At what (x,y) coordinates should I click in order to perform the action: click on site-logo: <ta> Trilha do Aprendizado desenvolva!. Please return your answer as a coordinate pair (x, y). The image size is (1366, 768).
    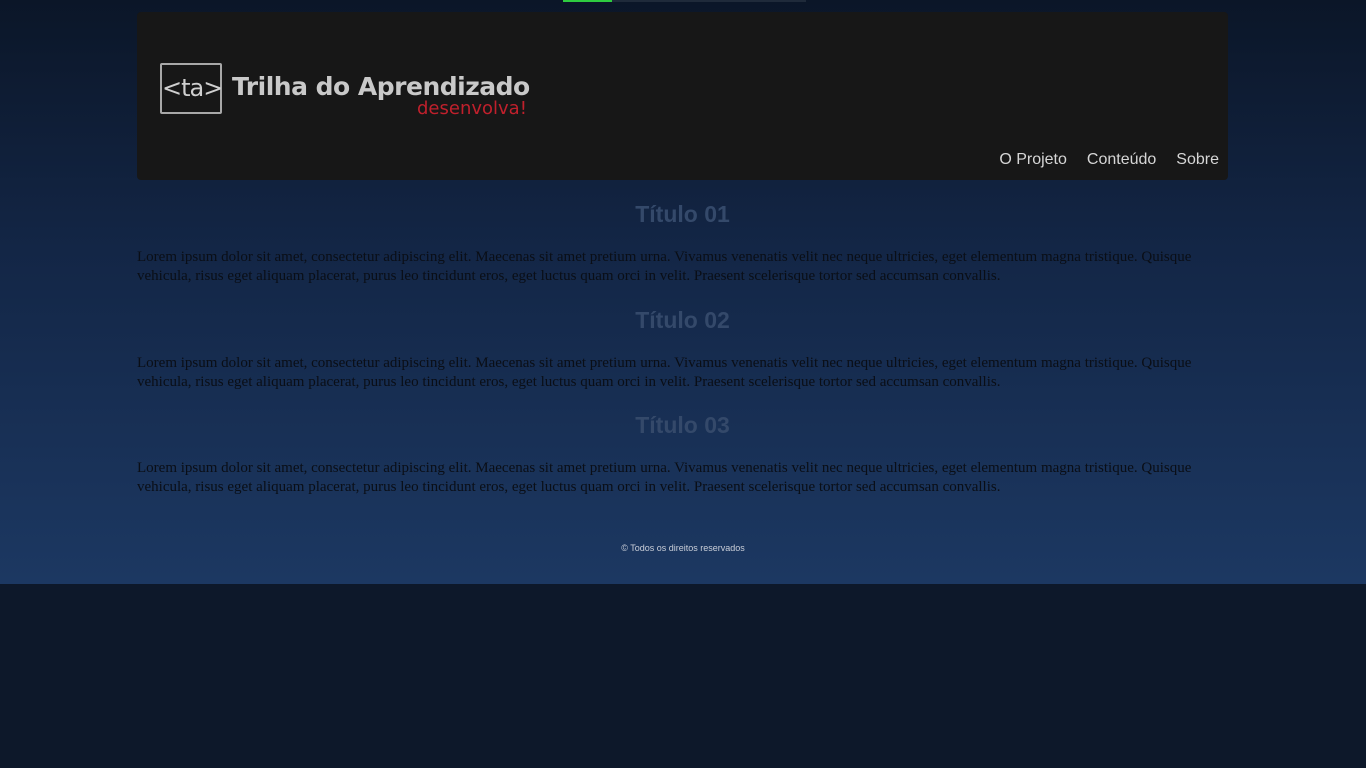
    Looking at the image, I should click on (355, 93).